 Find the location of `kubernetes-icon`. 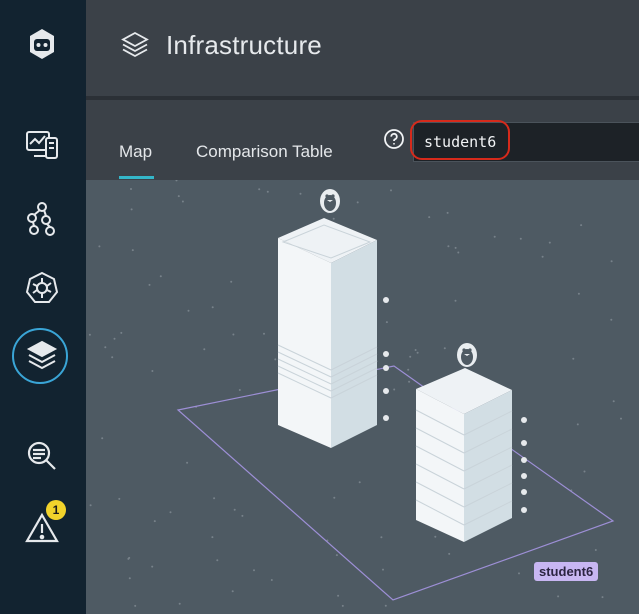

kubernetes-icon is located at coordinates (42, 288).